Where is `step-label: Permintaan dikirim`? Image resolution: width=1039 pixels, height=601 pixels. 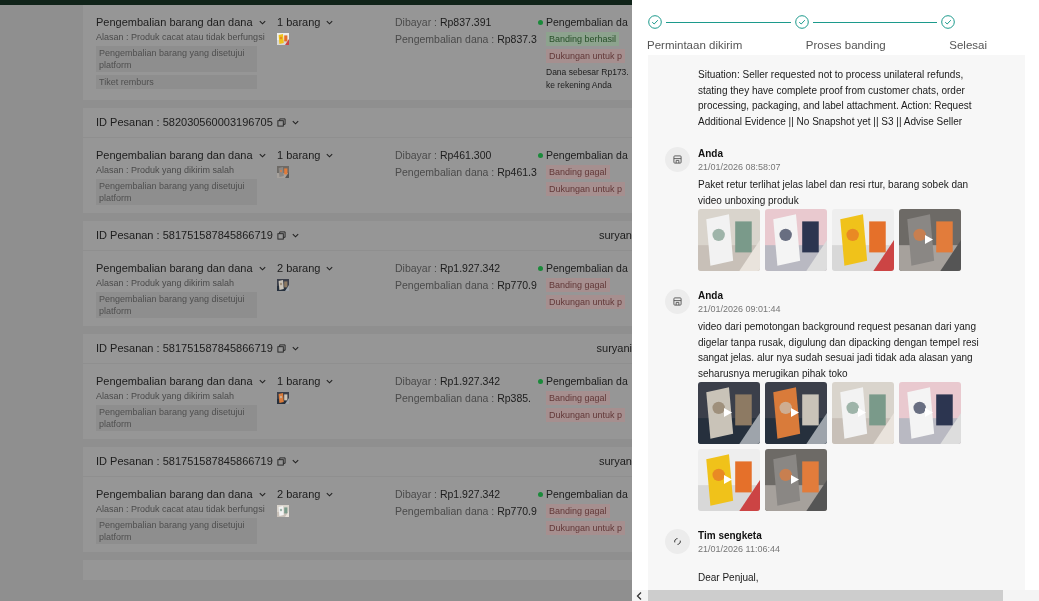 step-label: Permintaan dikirim is located at coordinates (695, 45).